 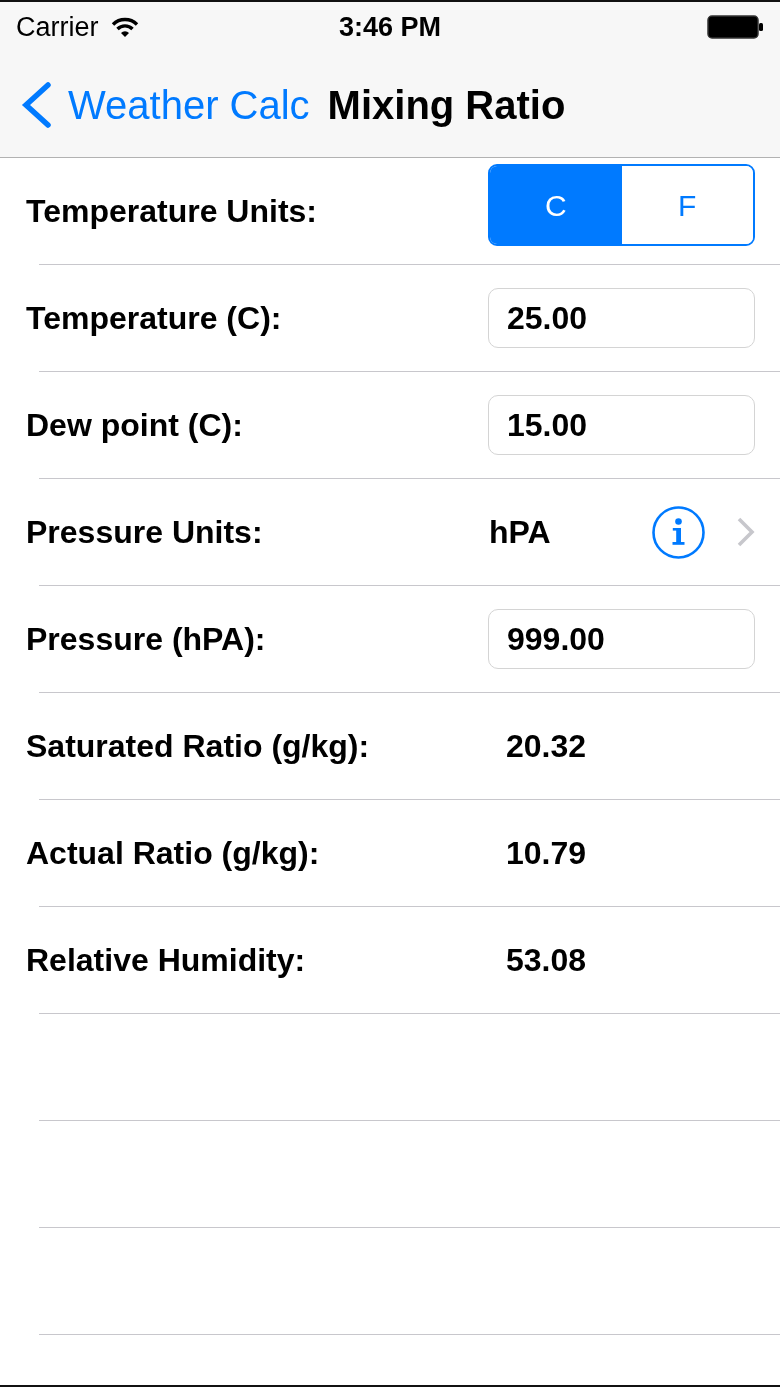 What do you see at coordinates (621, 425) in the screenshot?
I see `input-field: 15.00` at bounding box center [621, 425].